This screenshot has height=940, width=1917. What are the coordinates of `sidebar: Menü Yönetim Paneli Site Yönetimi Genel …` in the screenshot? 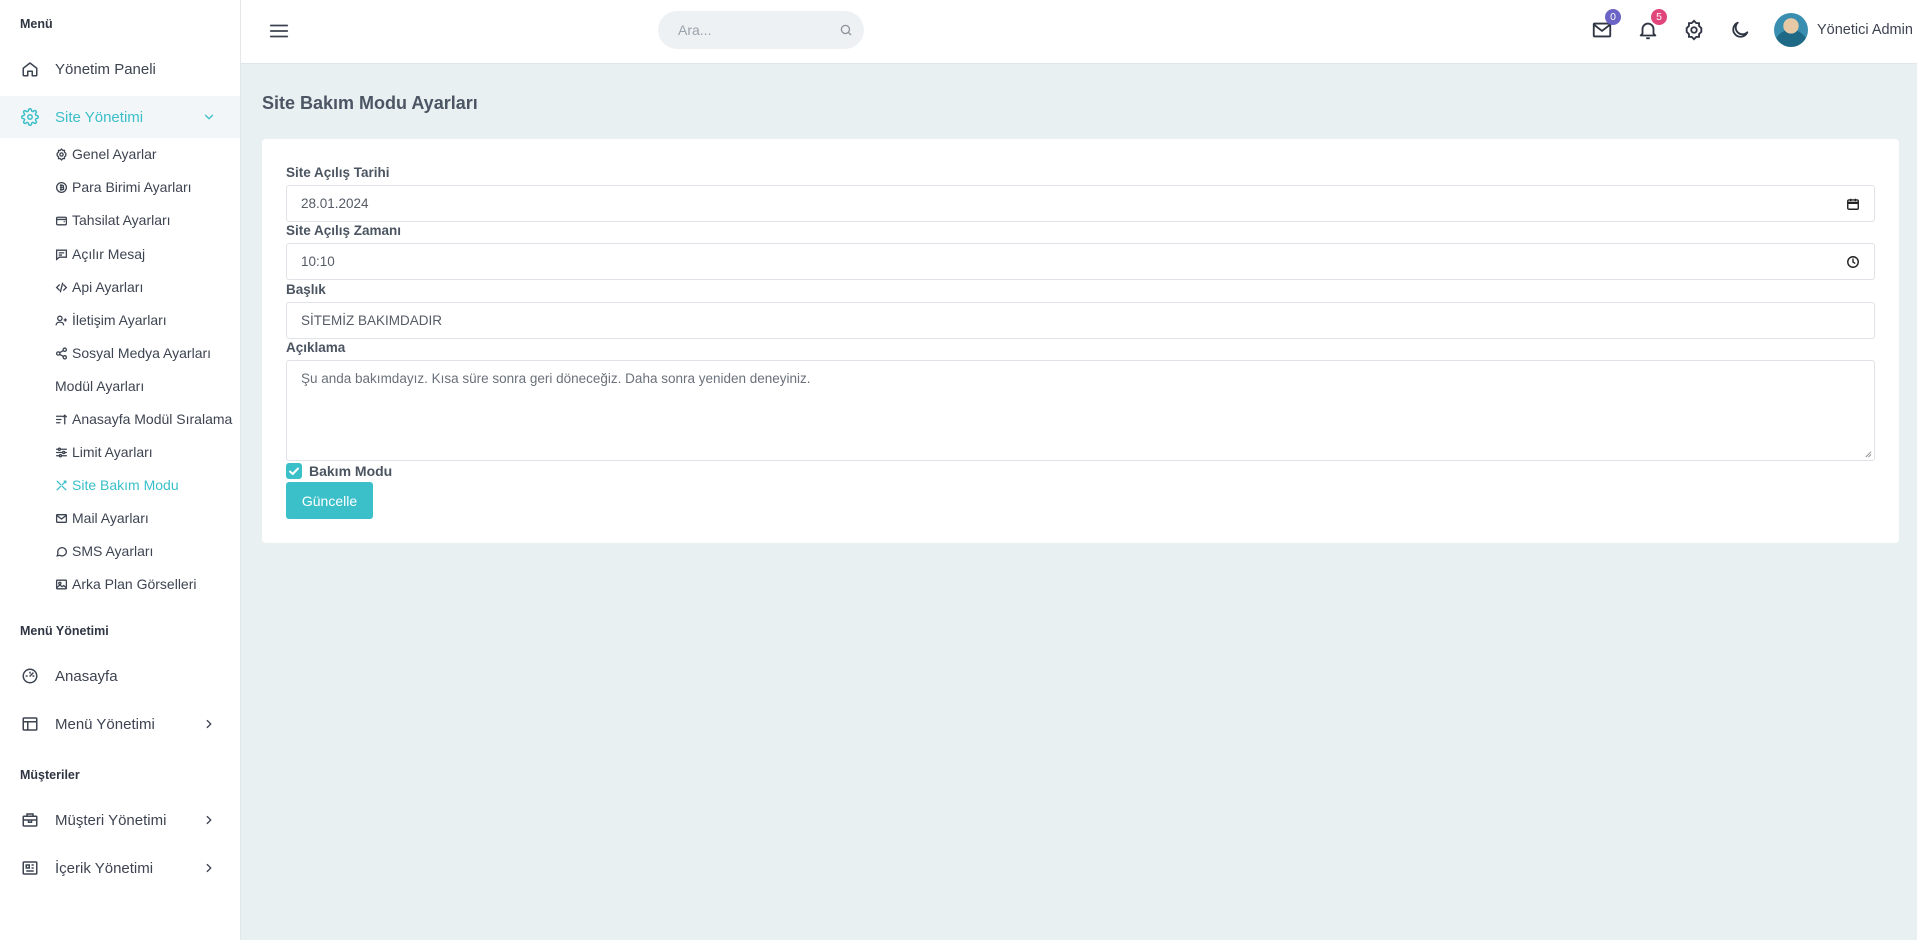 It's located at (120, 470).